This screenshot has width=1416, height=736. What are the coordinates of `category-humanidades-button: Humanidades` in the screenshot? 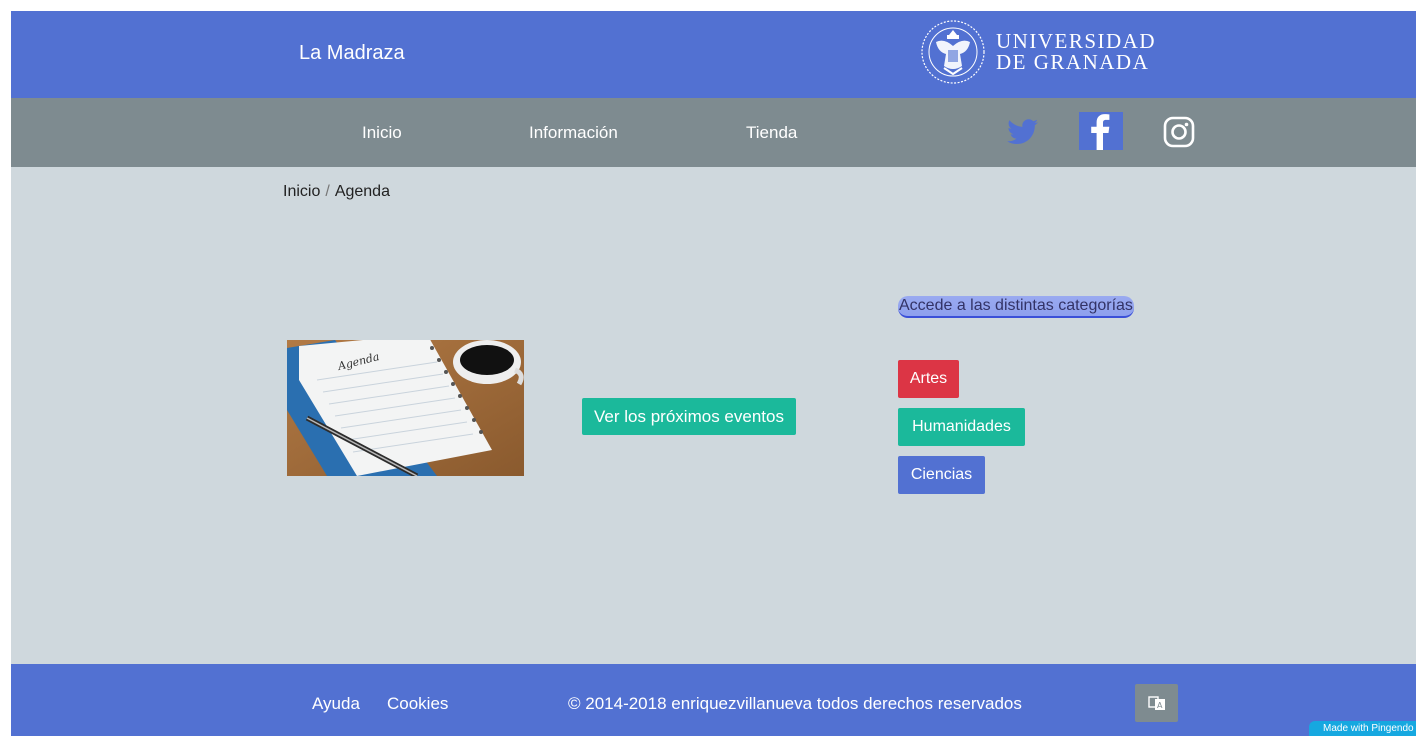 It's located at (961, 427).